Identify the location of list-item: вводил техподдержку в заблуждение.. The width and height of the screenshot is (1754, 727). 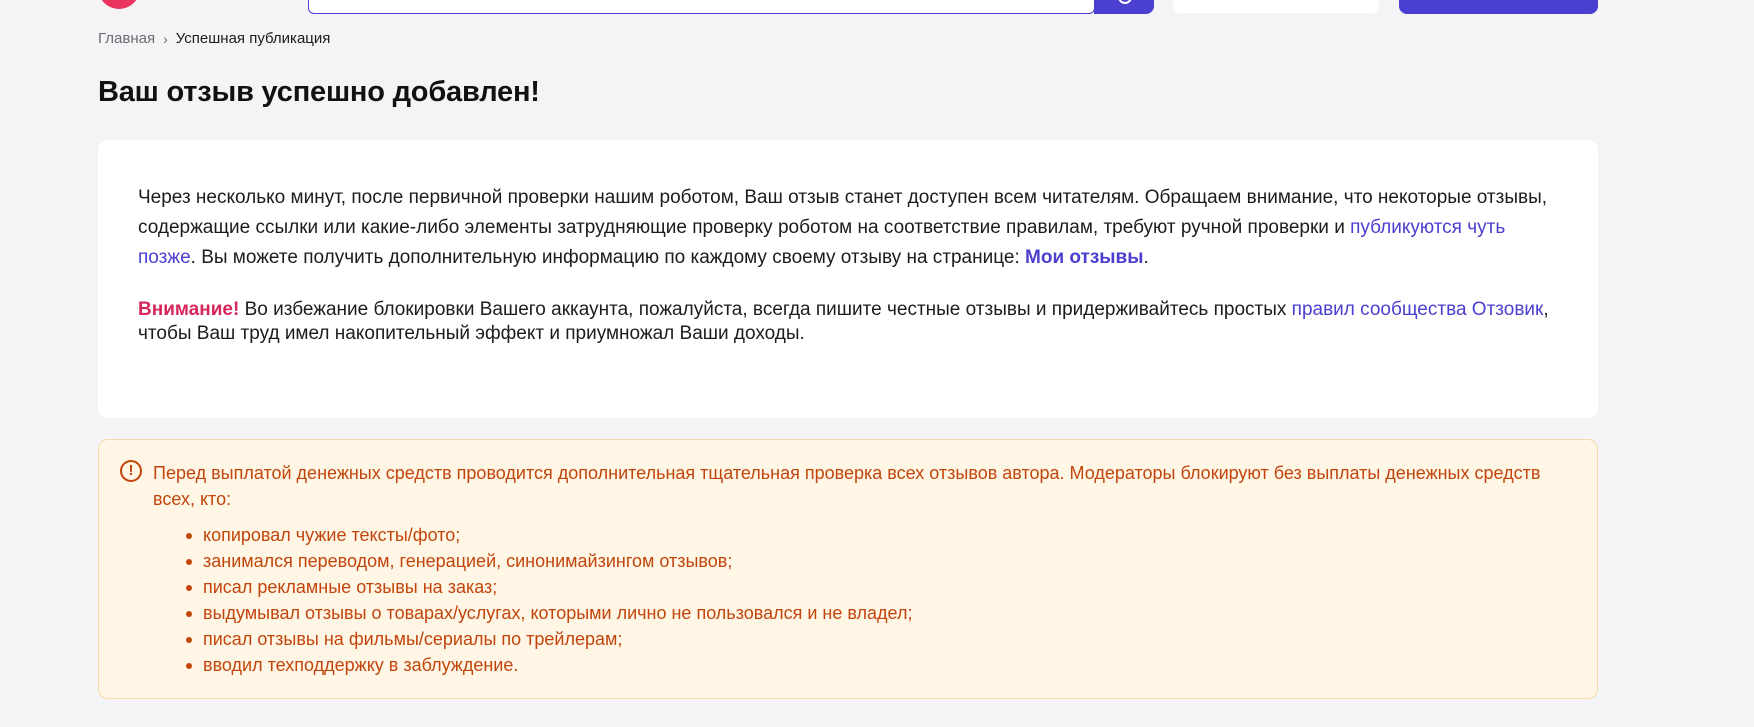
(548, 665).